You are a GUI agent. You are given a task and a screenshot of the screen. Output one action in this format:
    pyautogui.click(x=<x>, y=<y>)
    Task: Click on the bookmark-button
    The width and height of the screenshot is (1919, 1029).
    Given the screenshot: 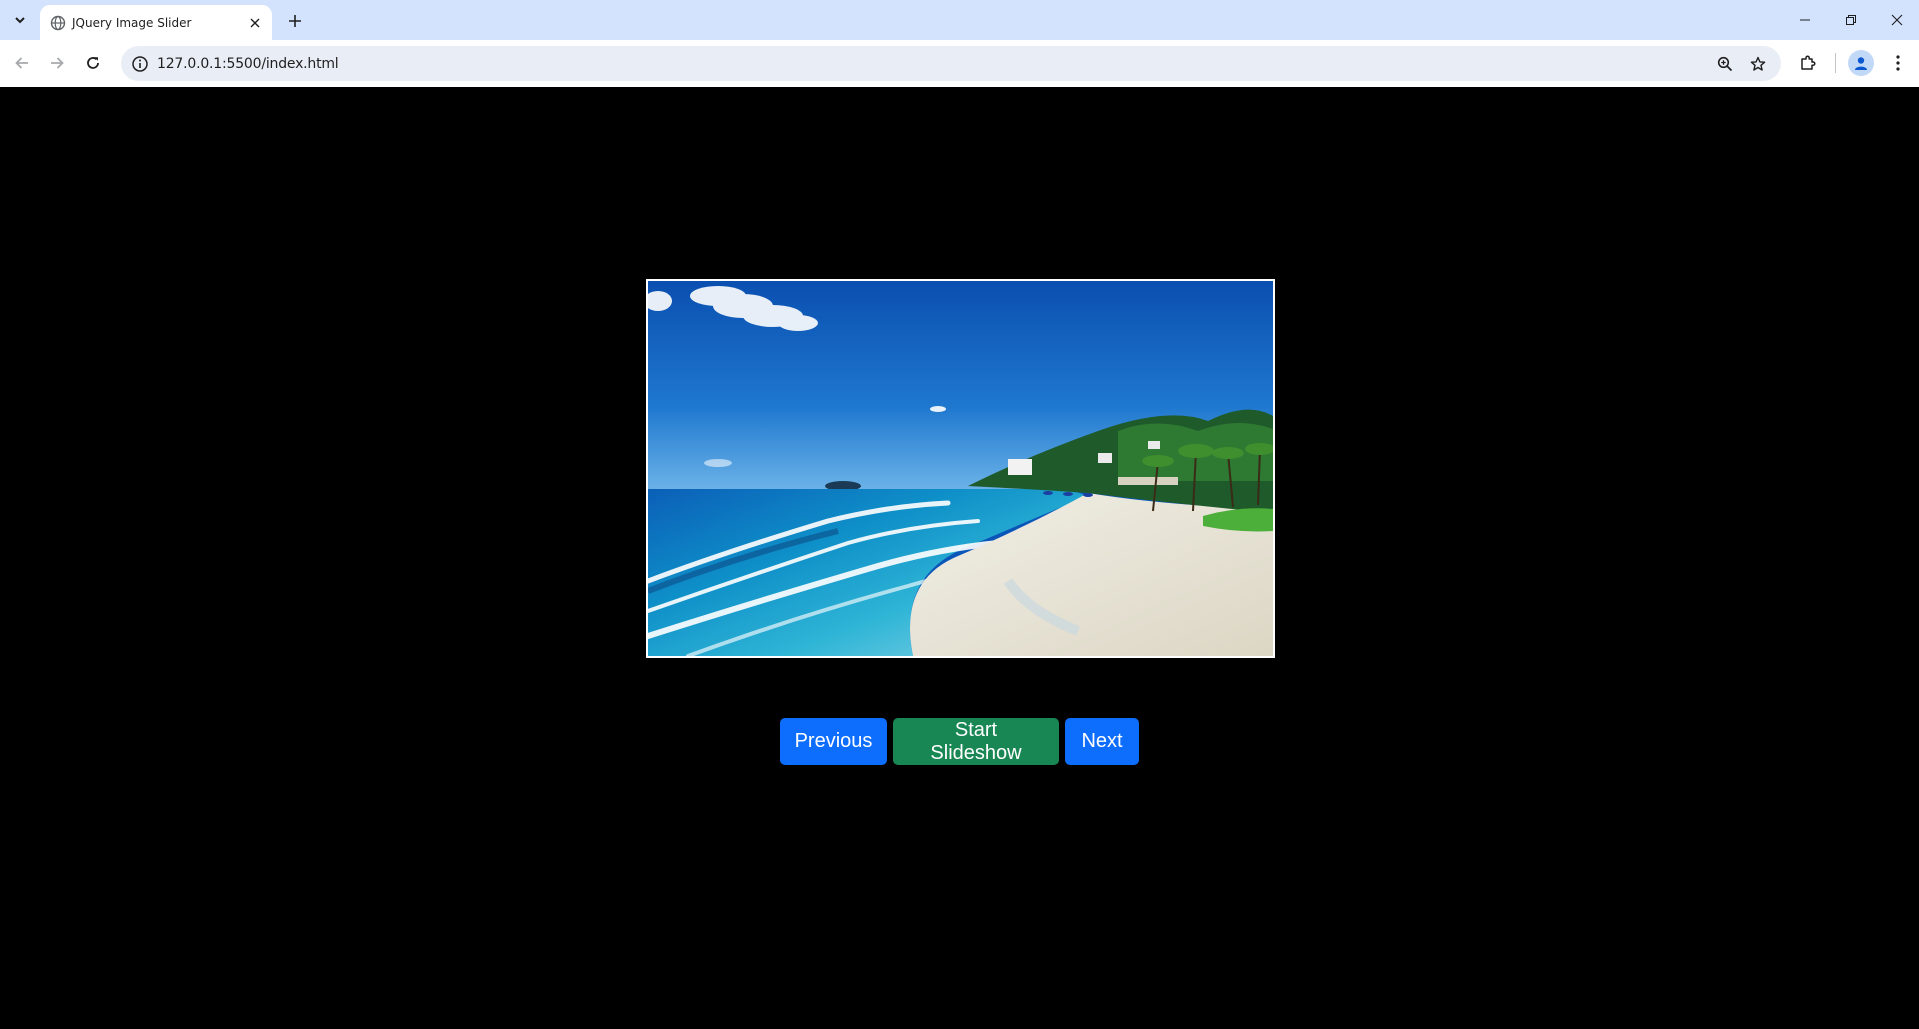 What is the action you would take?
    pyautogui.click(x=1758, y=64)
    